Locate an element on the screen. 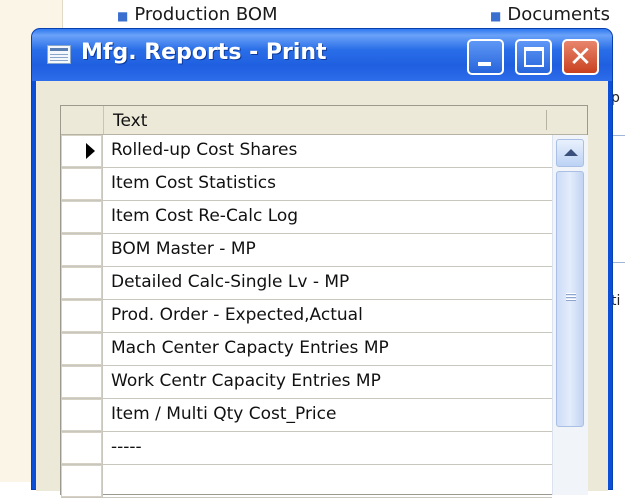  grid-header: Text is located at coordinates (324, 120).